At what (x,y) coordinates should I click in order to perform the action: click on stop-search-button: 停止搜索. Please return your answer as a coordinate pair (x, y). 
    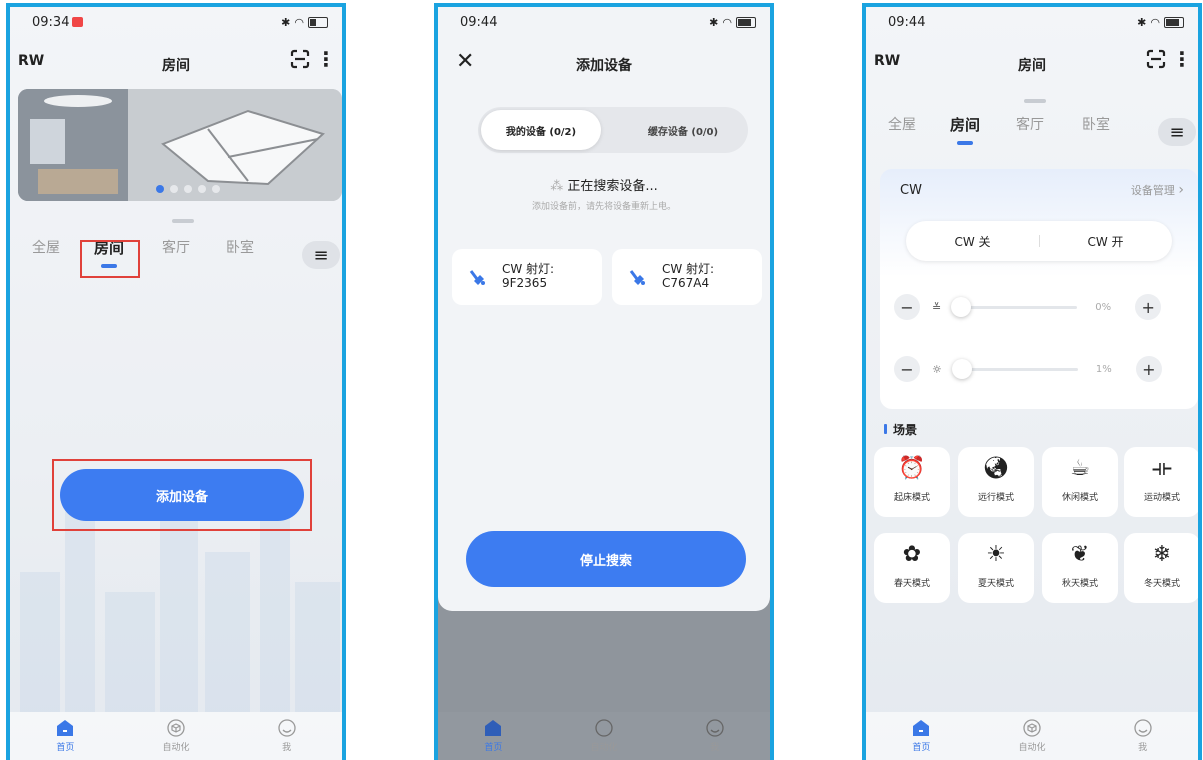
    Looking at the image, I should click on (606, 559).